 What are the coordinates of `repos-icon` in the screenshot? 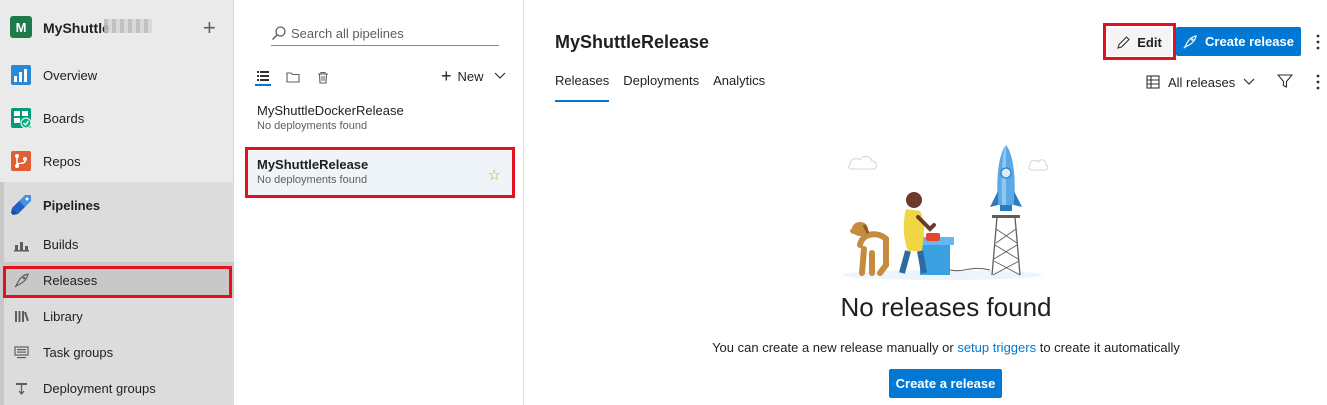 It's located at (21, 161).